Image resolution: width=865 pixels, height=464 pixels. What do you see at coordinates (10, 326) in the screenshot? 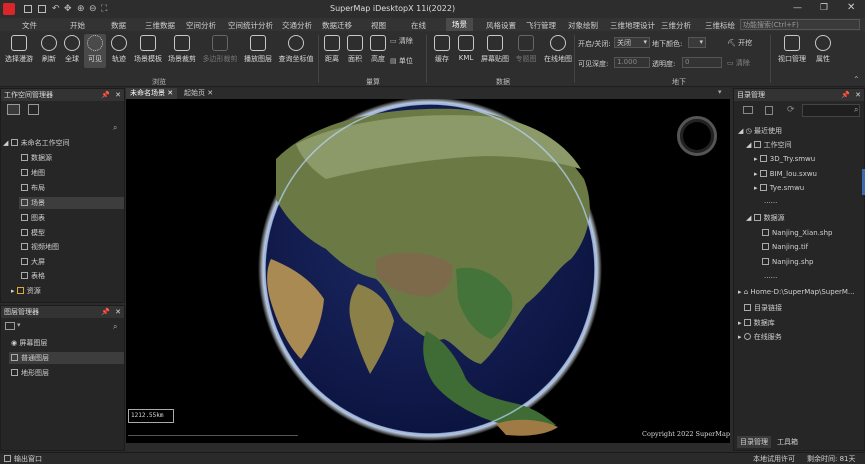
I see `layer-add-icon` at bounding box center [10, 326].